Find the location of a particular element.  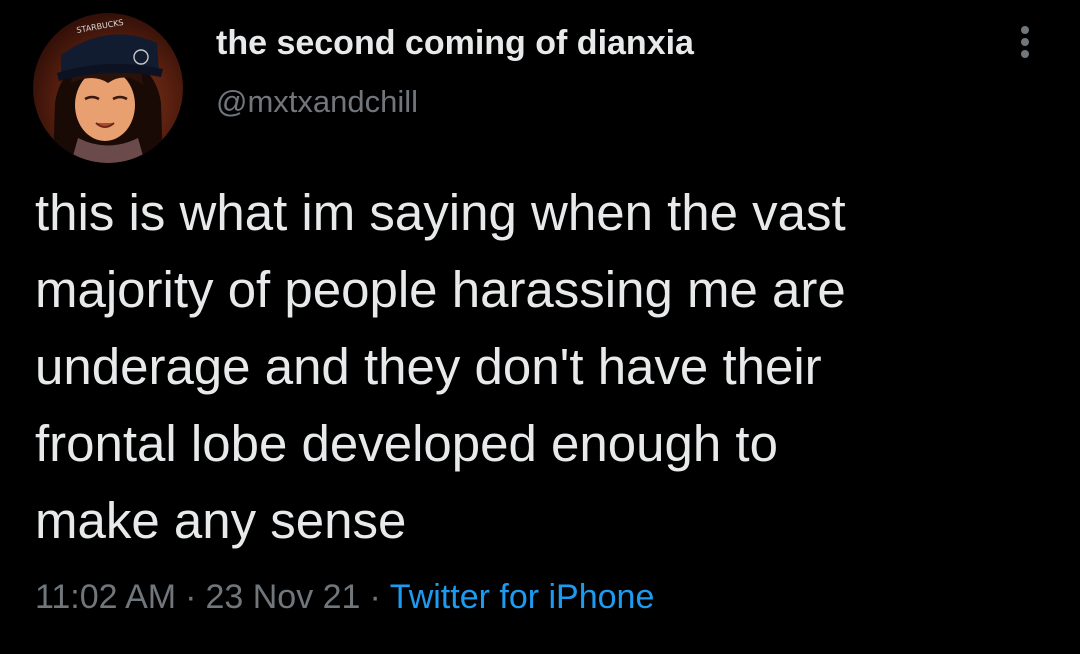

avatar-cap-text: STARBUCKS is located at coordinates (100, 26).